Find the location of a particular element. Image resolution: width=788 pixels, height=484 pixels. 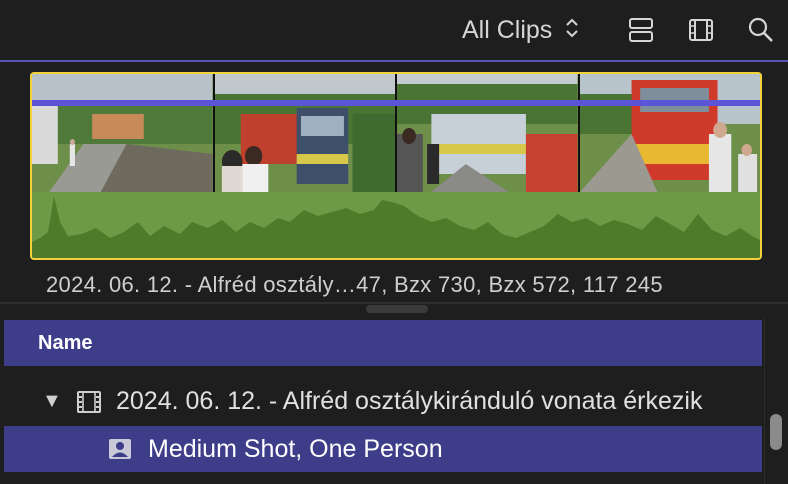

vertical-scrollbar-track is located at coordinates (776, 401).